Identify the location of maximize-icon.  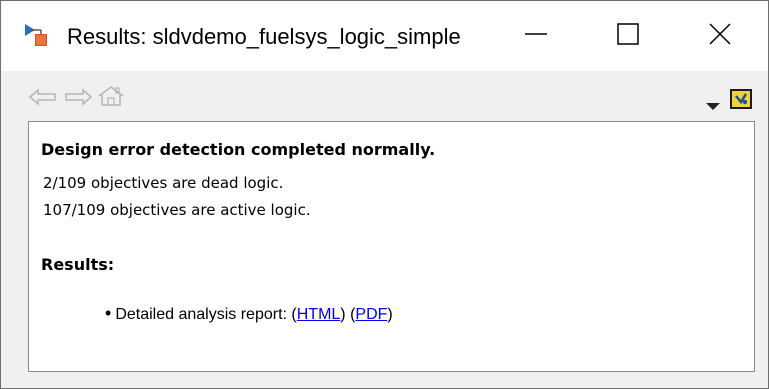
(628, 36).